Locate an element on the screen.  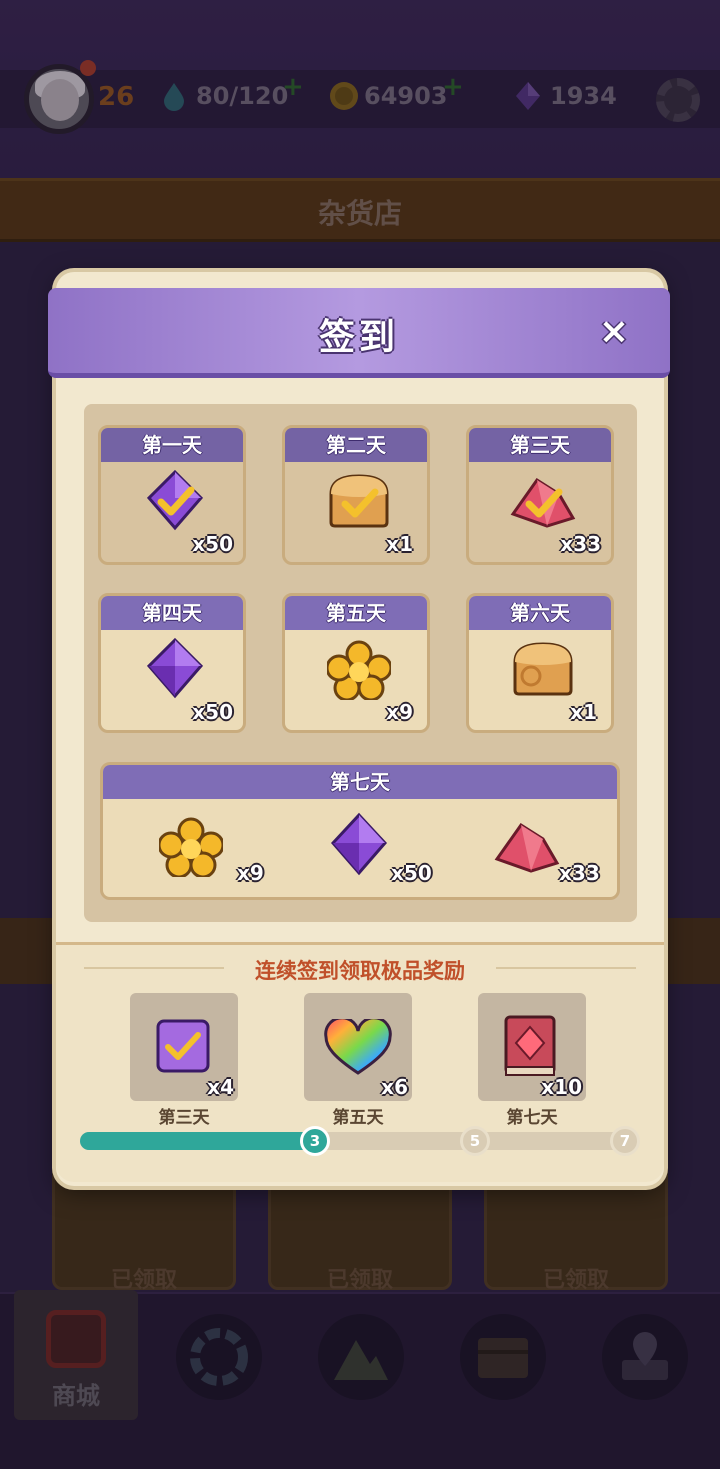
streak-reward-1: x4 is located at coordinates (184, 1047).